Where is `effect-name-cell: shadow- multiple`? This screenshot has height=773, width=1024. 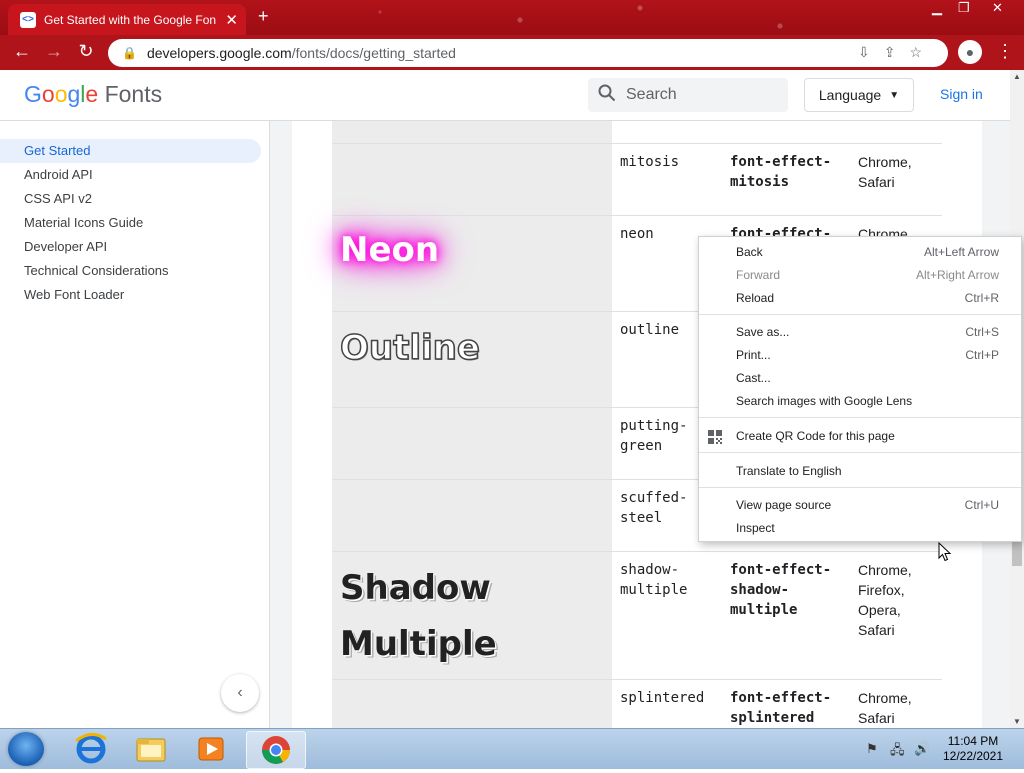
effect-name-cell: shadow- multiple is located at coordinates (670, 580).